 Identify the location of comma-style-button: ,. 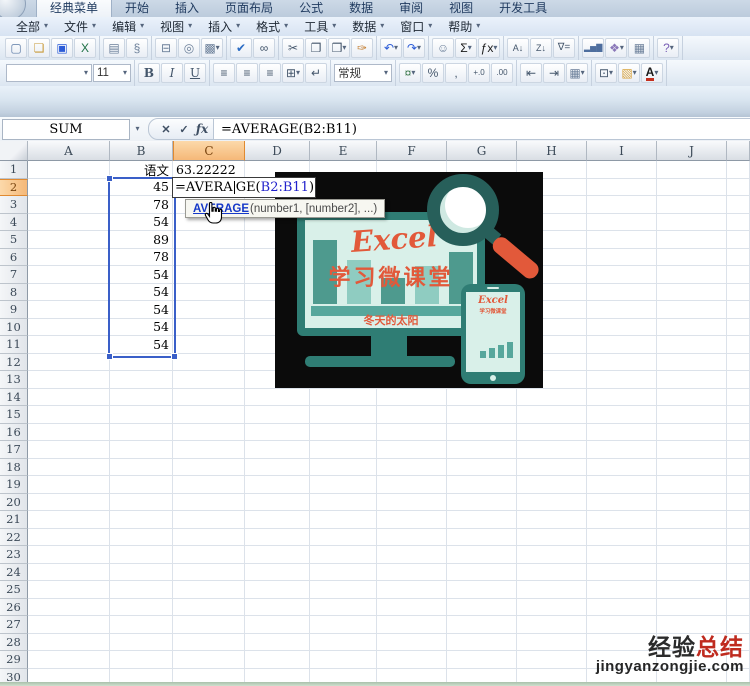
(456, 73).